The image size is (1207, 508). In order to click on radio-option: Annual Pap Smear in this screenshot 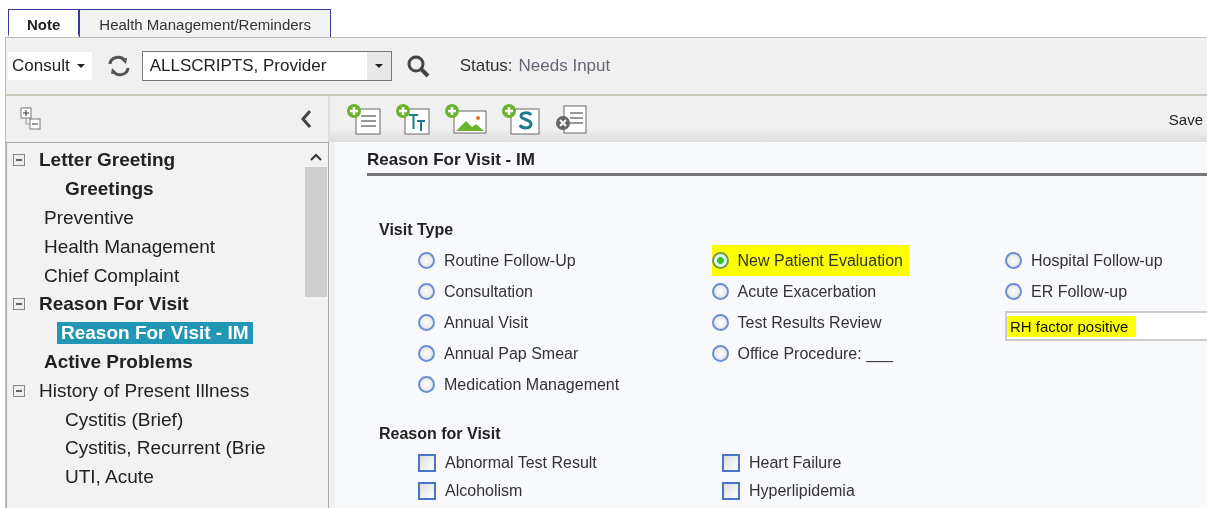, I will do `click(501, 353)`.